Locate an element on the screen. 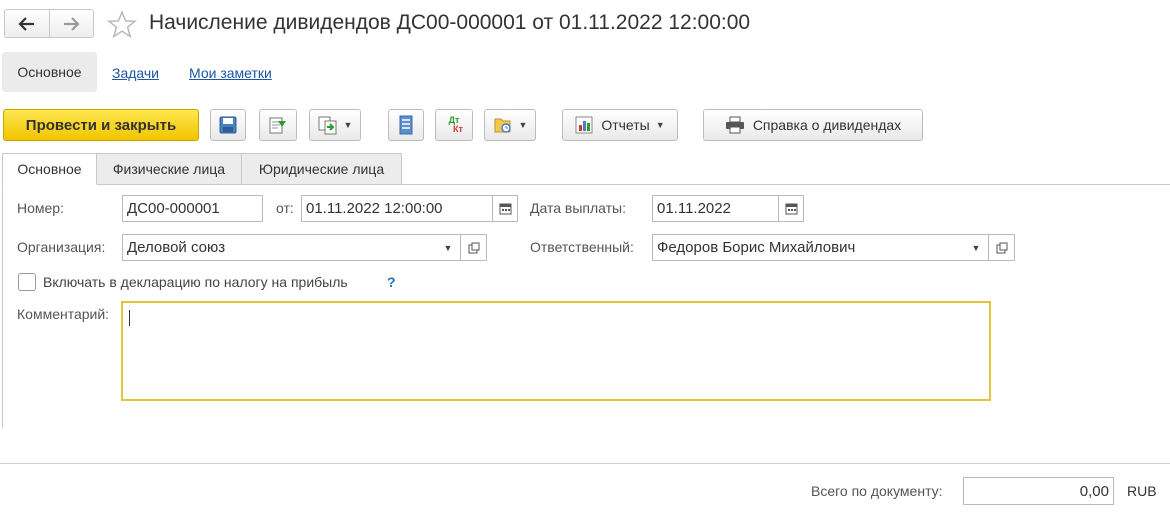 This screenshot has height=526, width=1170. organization-value: Деловой союз is located at coordinates (176, 247).